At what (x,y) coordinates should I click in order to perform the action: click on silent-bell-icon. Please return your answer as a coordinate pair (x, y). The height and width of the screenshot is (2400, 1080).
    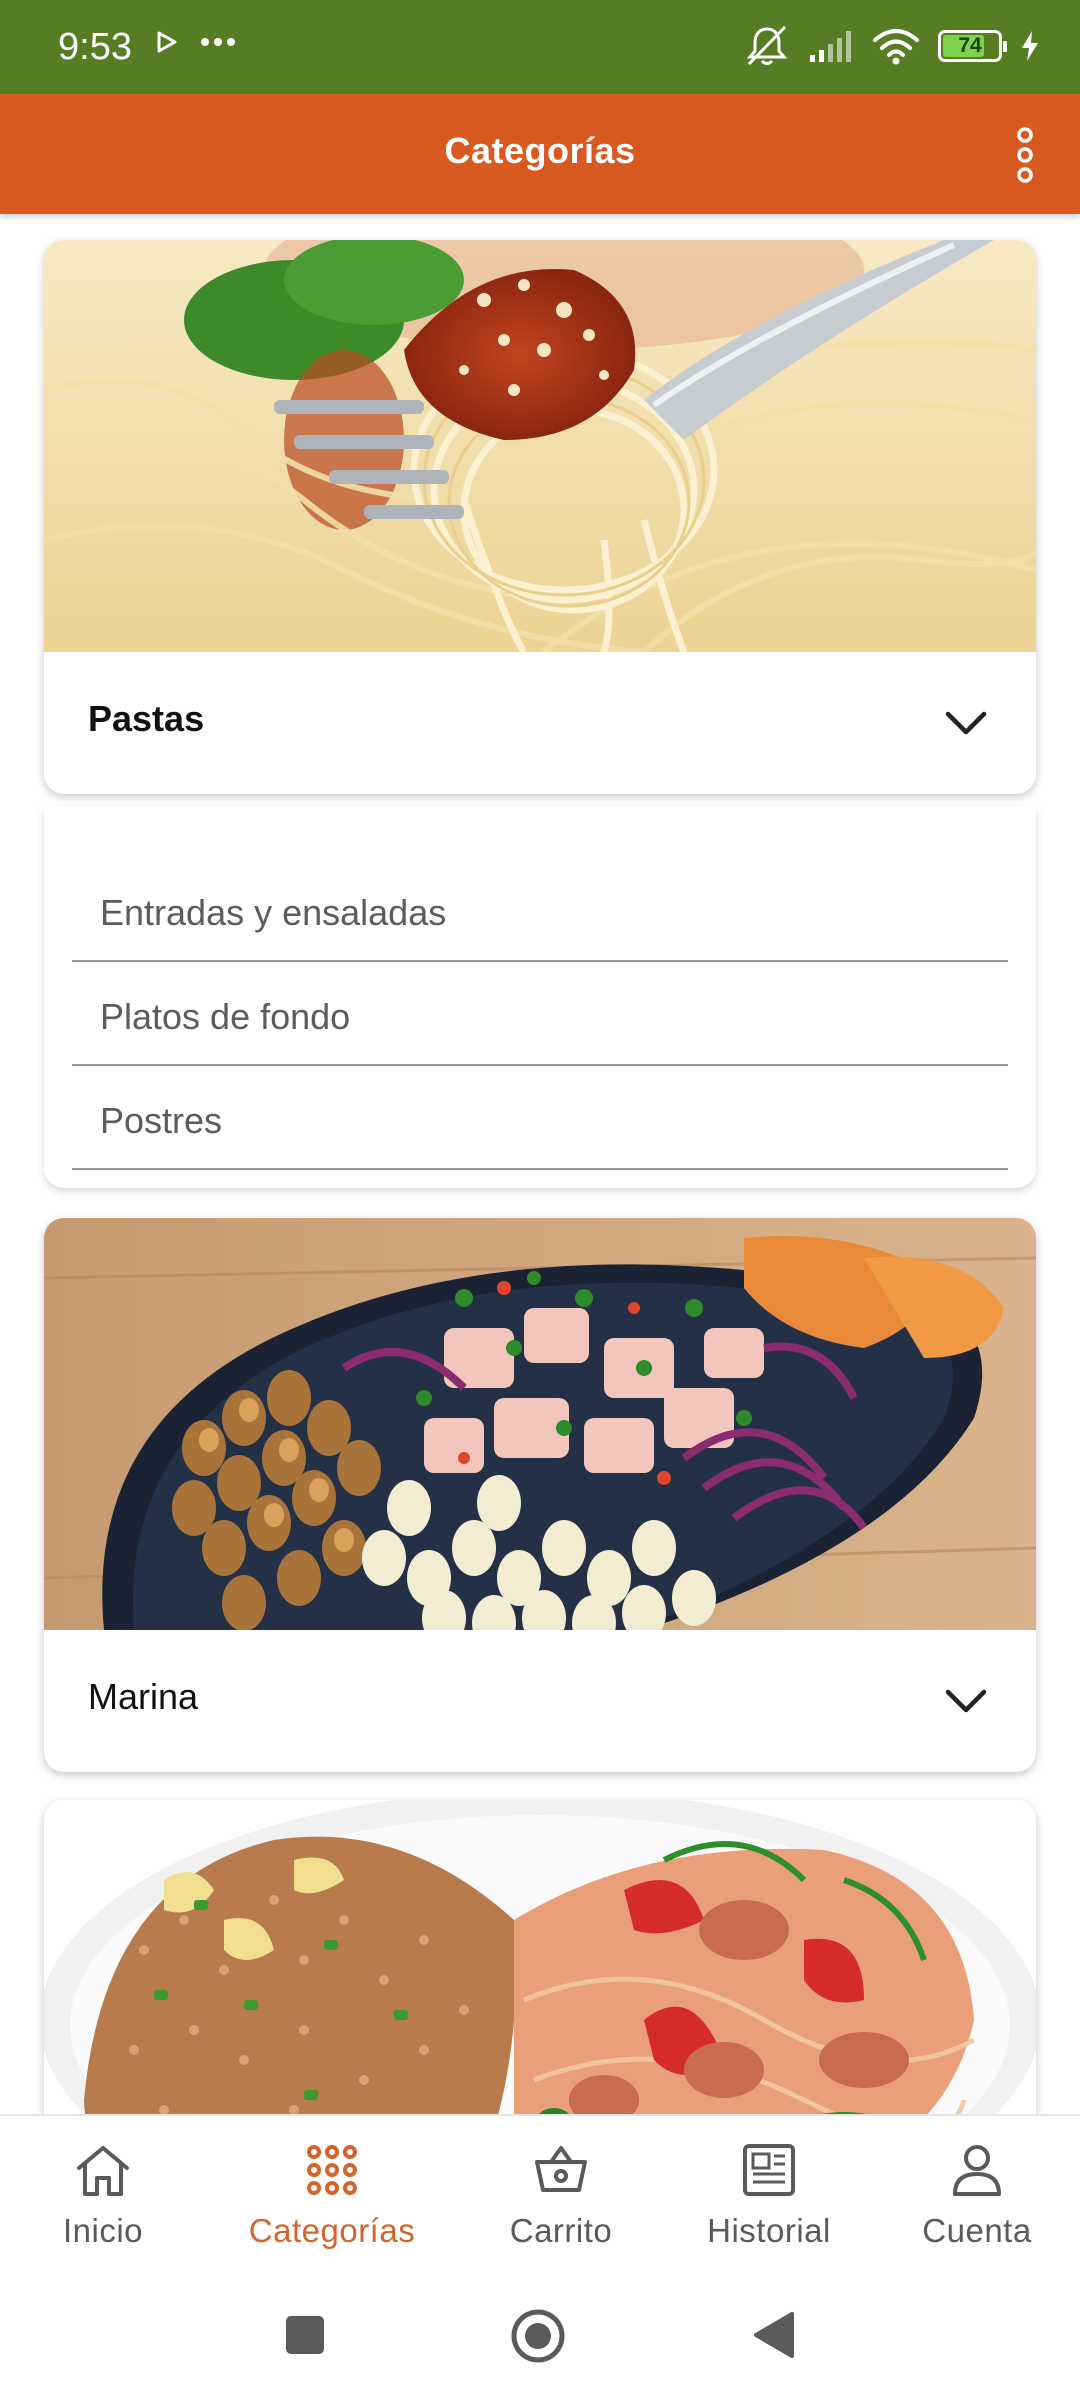
    Looking at the image, I should click on (767, 45).